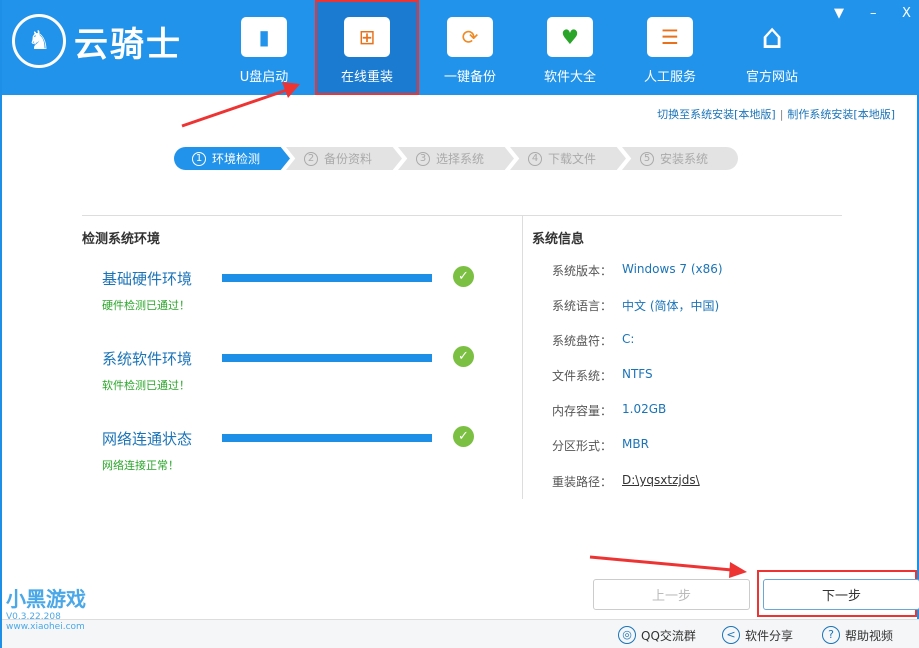  I want to click on step-env-check: 1 环境检测, so click(232, 158).